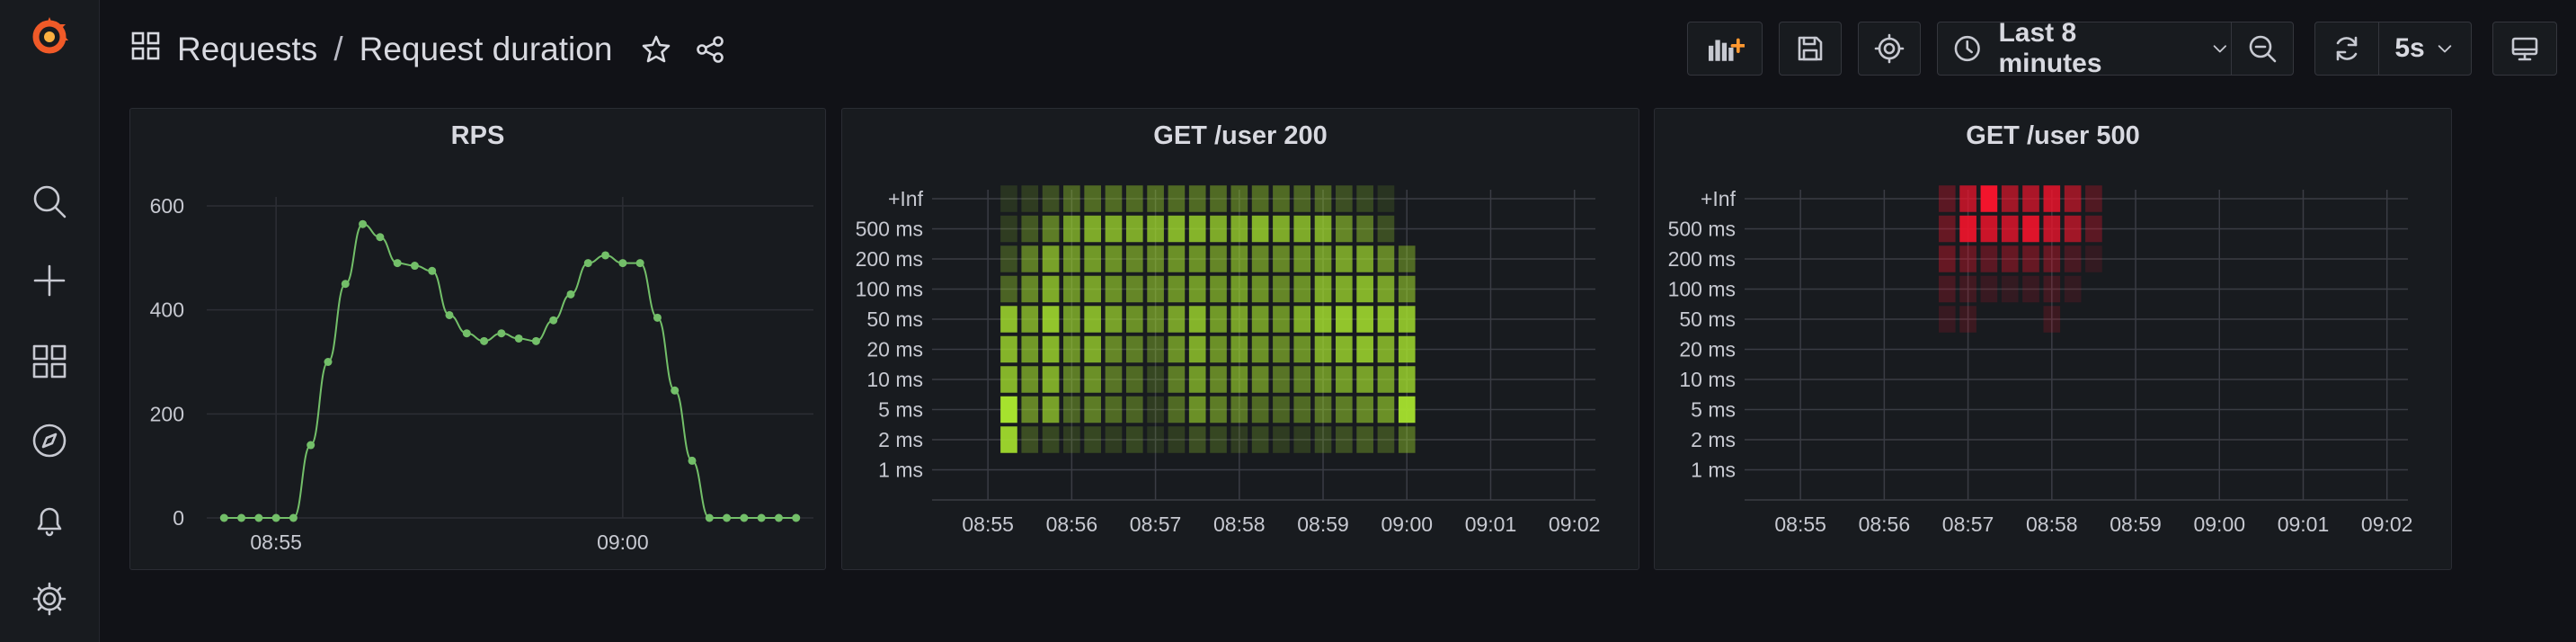  I want to click on search-icon, so click(49, 201).